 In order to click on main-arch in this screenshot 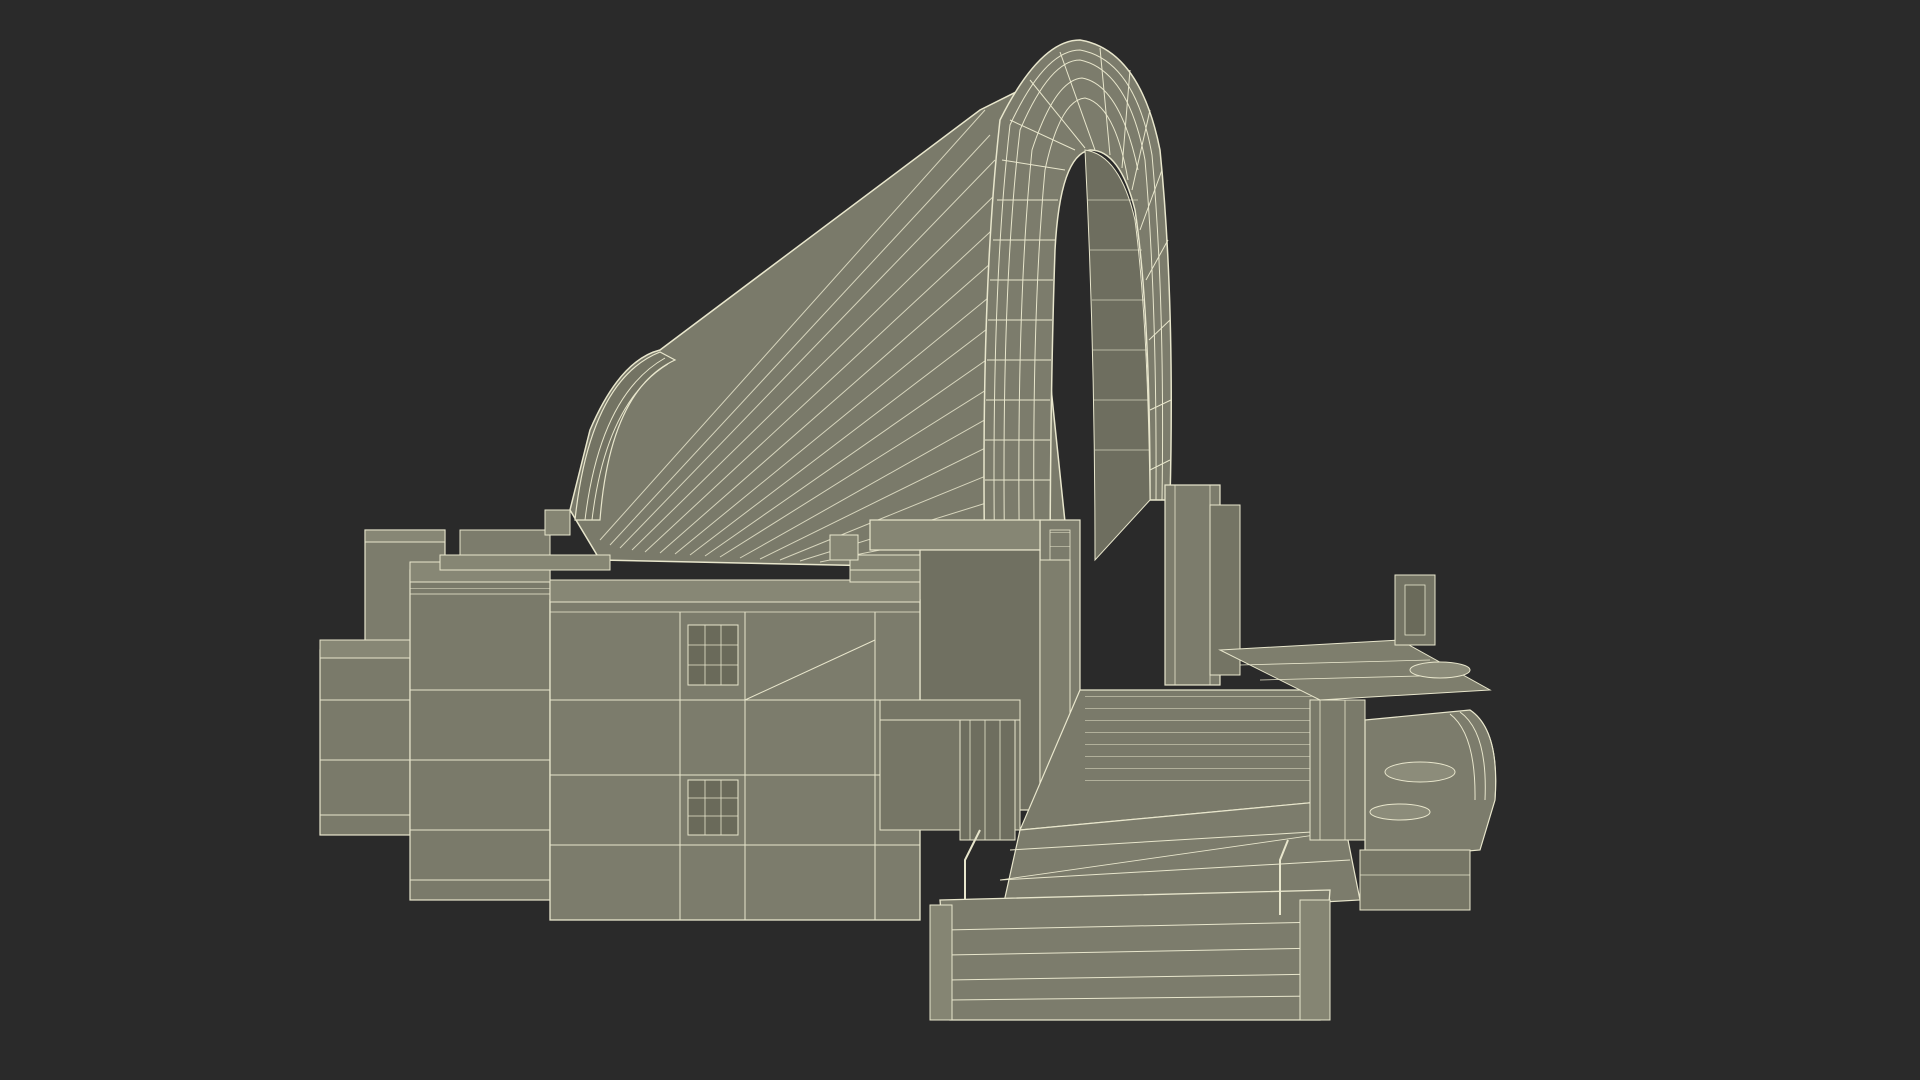, I will do `click(1077, 320)`.